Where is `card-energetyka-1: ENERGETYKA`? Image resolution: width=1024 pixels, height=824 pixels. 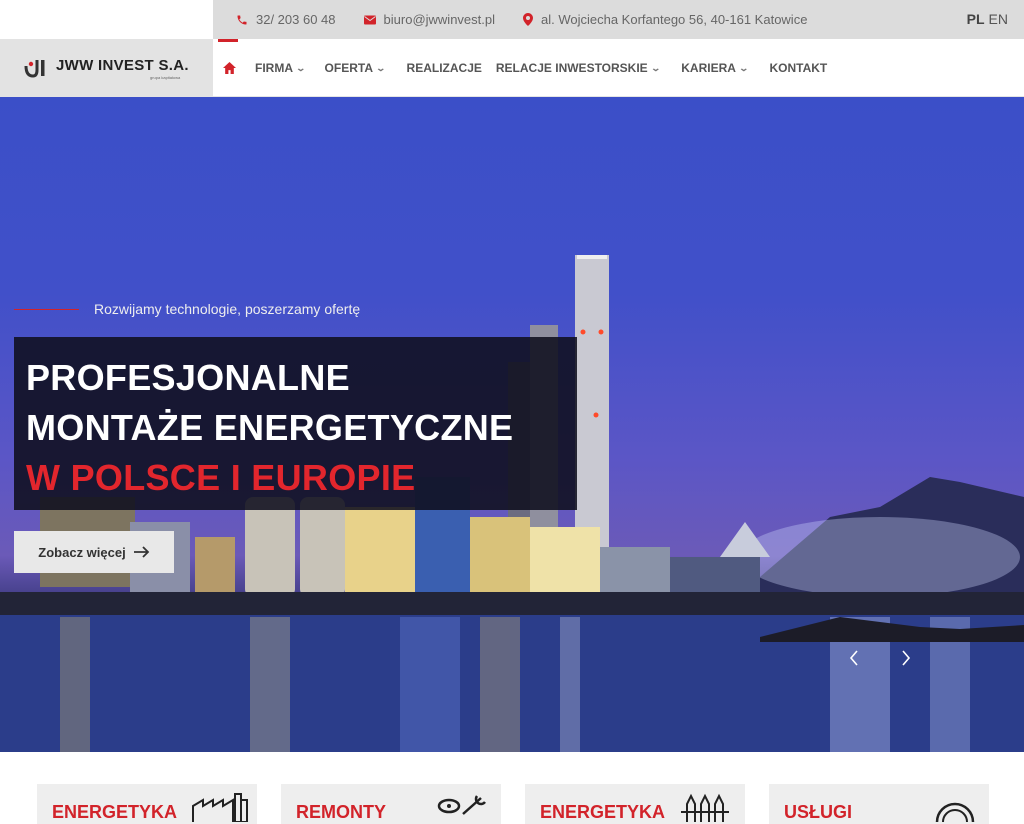 card-energetyka-1: ENERGETYKA is located at coordinates (147, 804).